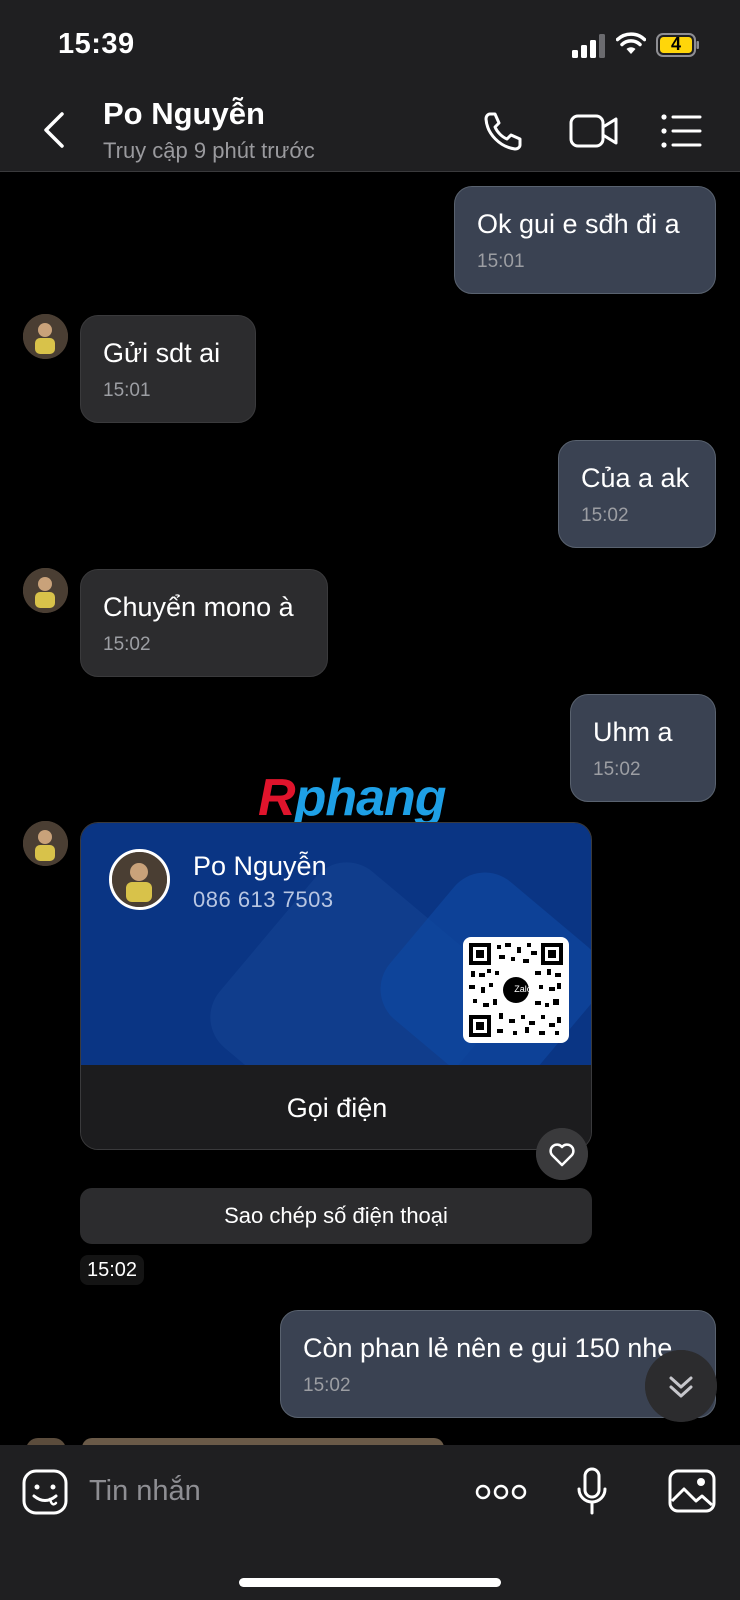 The image size is (740, 1600). I want to click on chat-header: Po Nguyễn Truy cập 9 phút trước, so click(370, 131).